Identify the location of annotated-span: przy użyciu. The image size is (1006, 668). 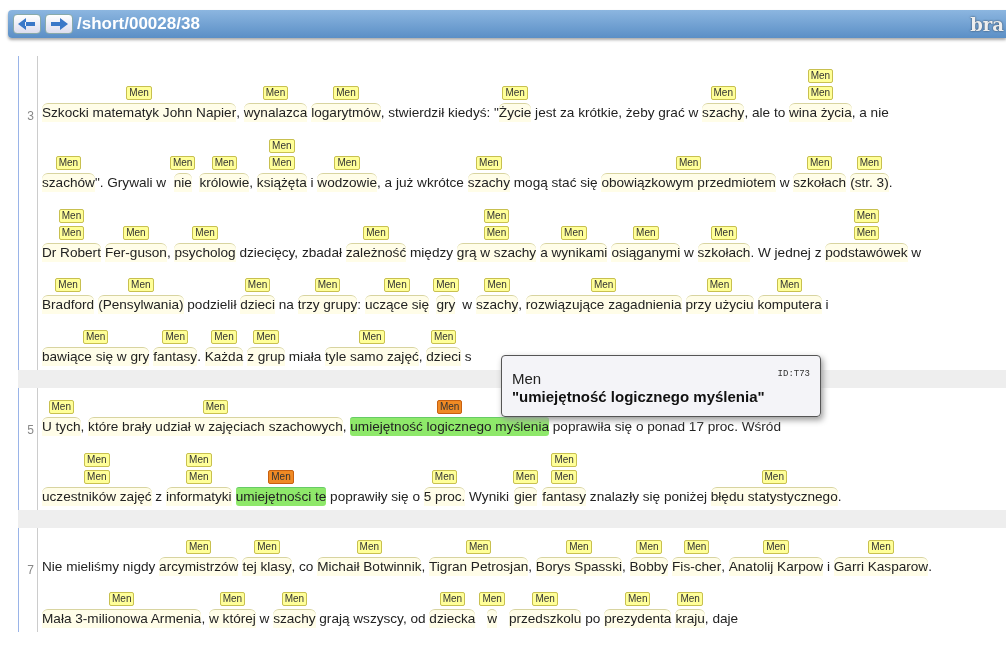
(719, 304).